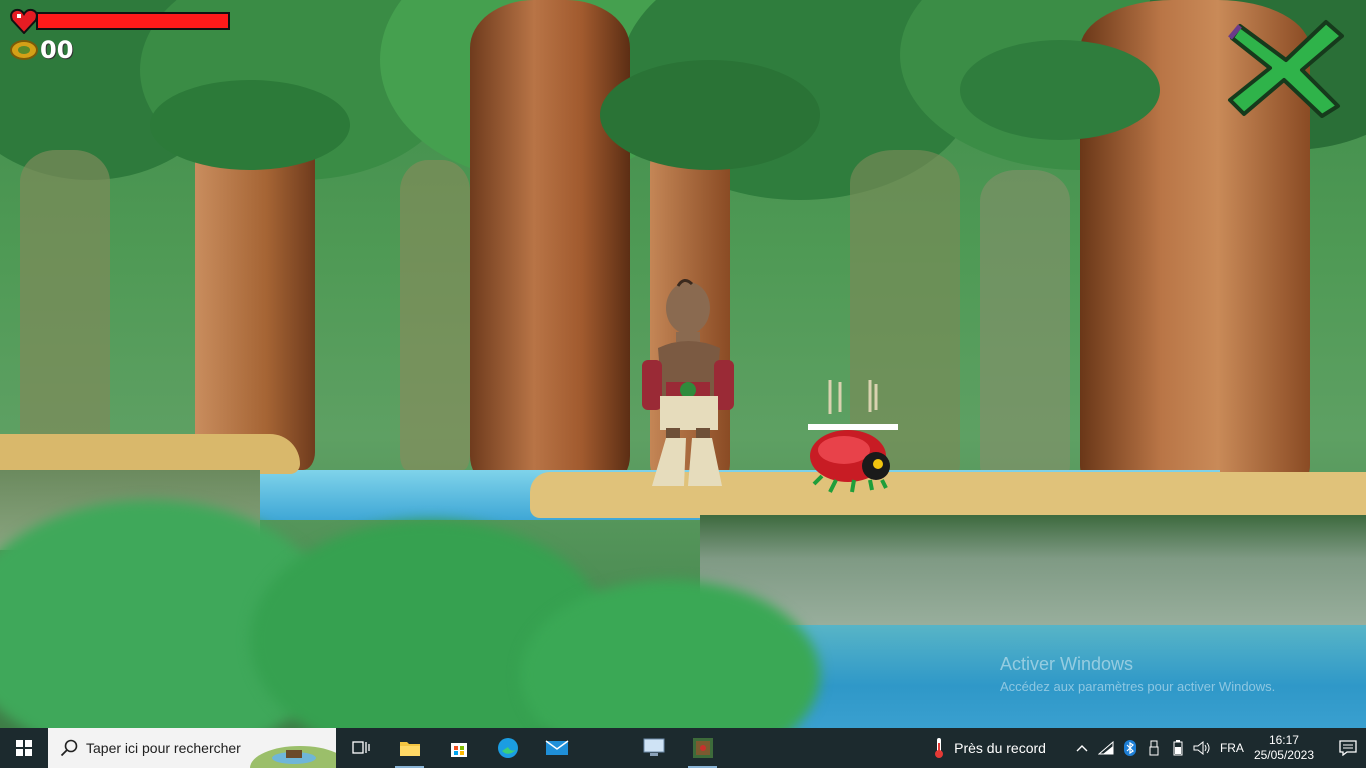 This screenshot has width=1366, height=768. I want to click on edge-button, so click(507, 748).